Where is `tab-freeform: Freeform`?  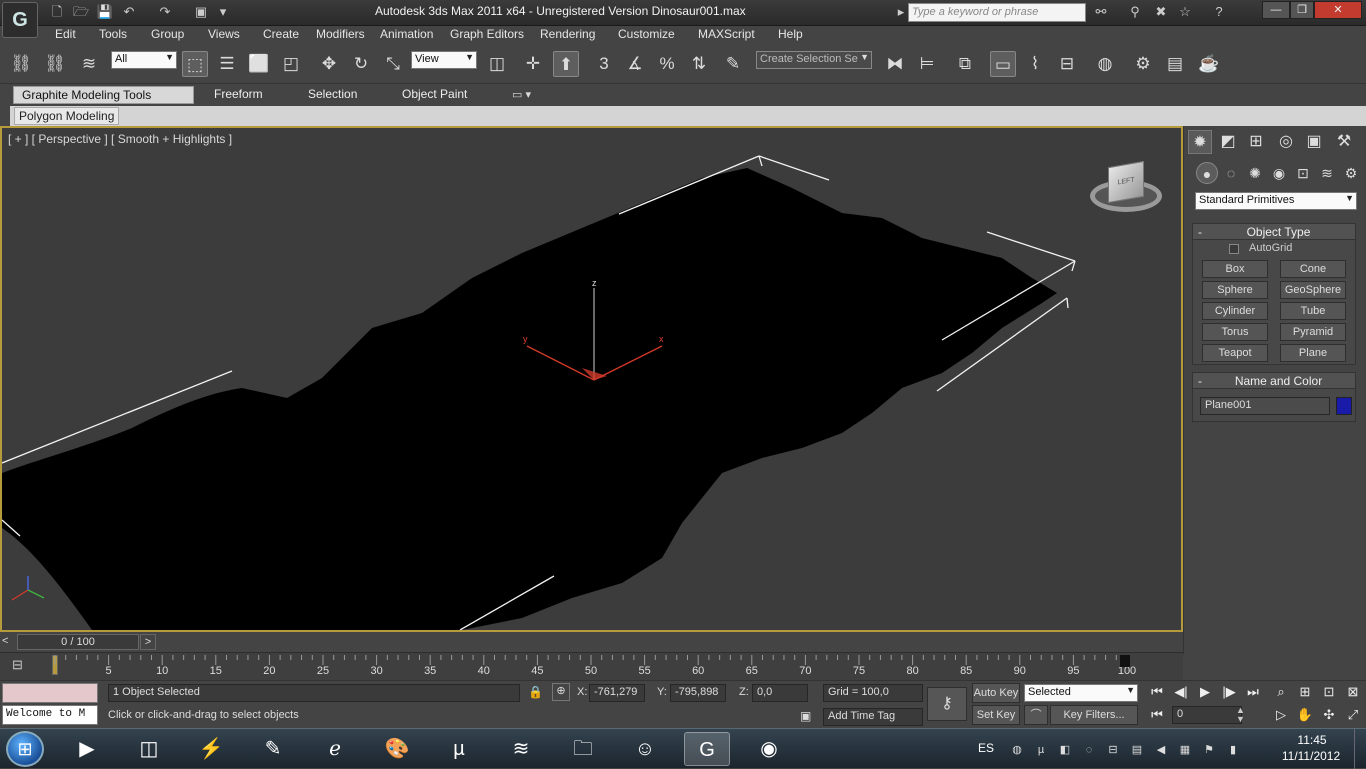 tab-freeform: Freeform is located at coordinates (238, 95).